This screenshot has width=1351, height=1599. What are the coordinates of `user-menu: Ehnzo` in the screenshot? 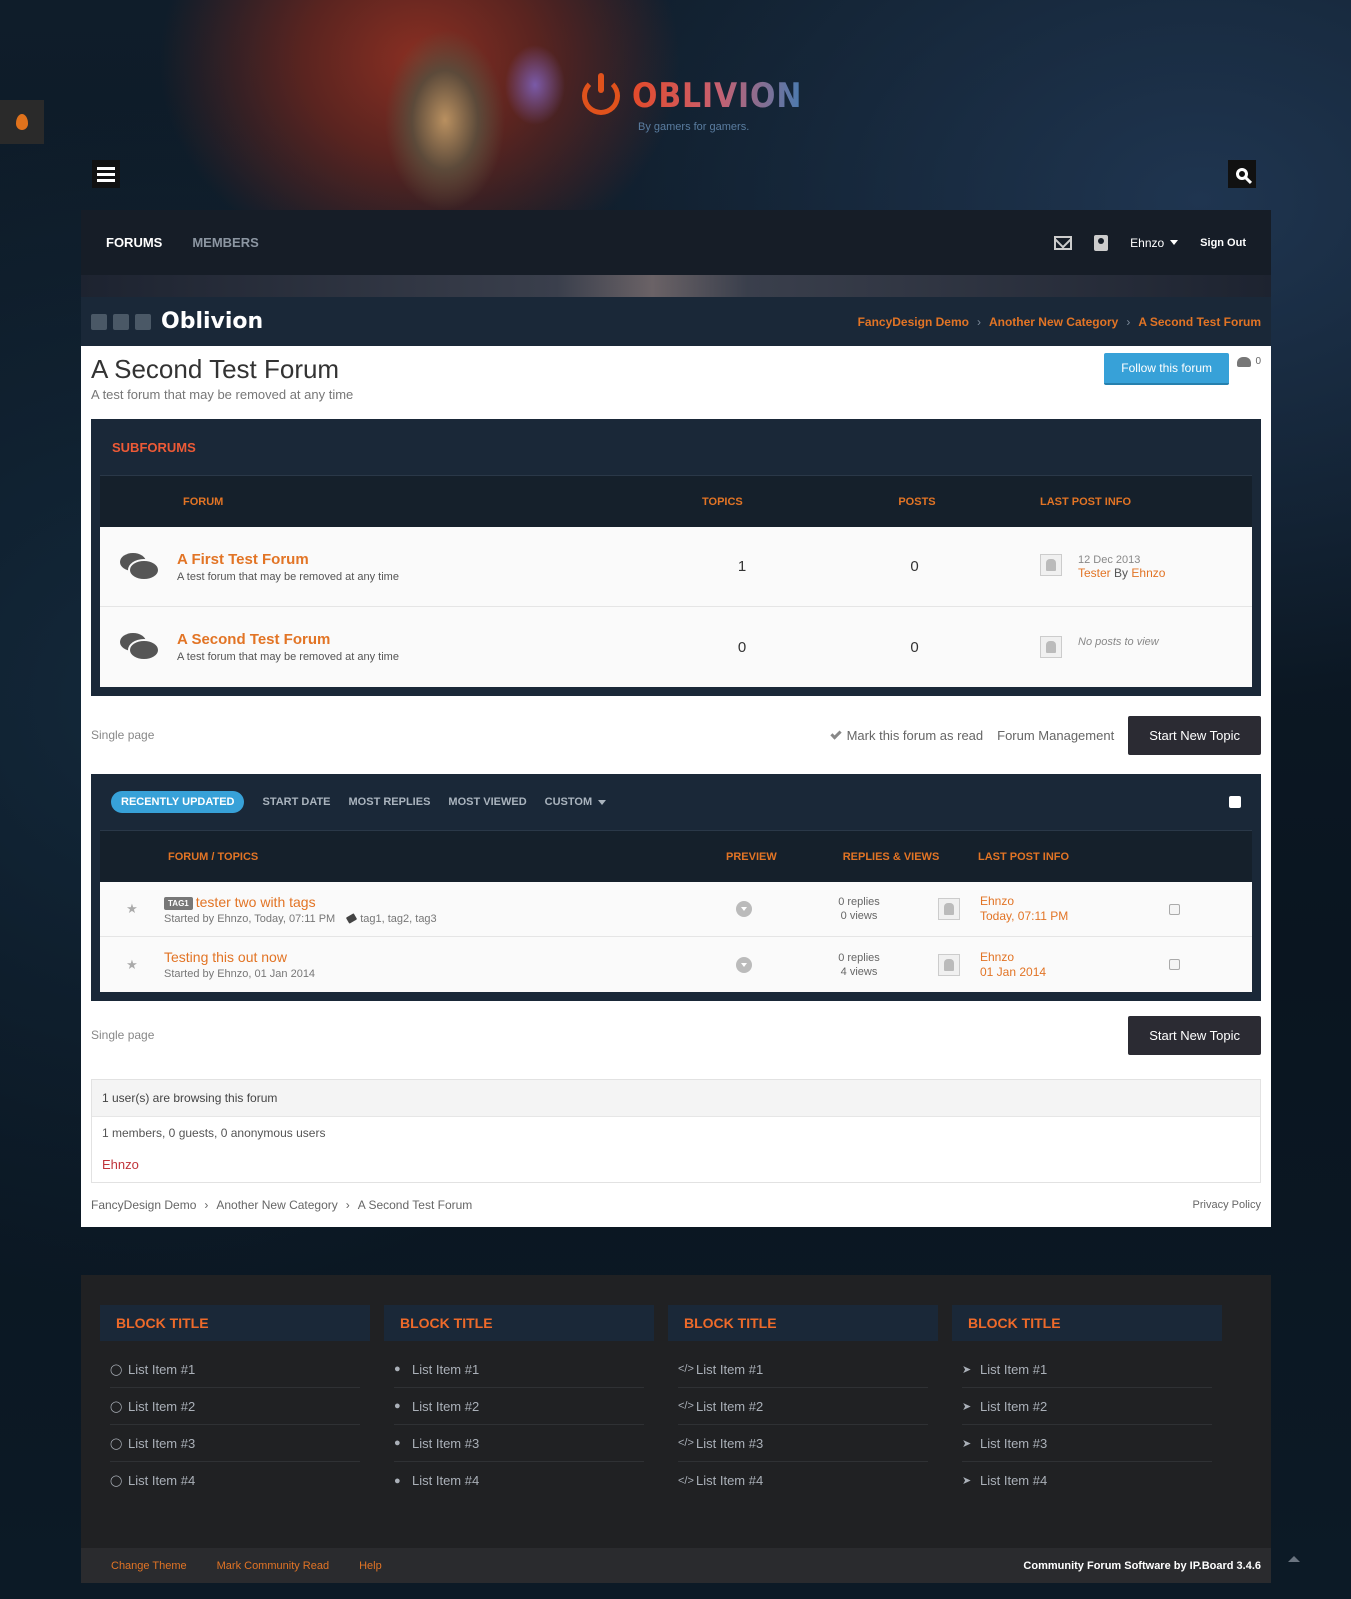 It's located at (1154, 242).